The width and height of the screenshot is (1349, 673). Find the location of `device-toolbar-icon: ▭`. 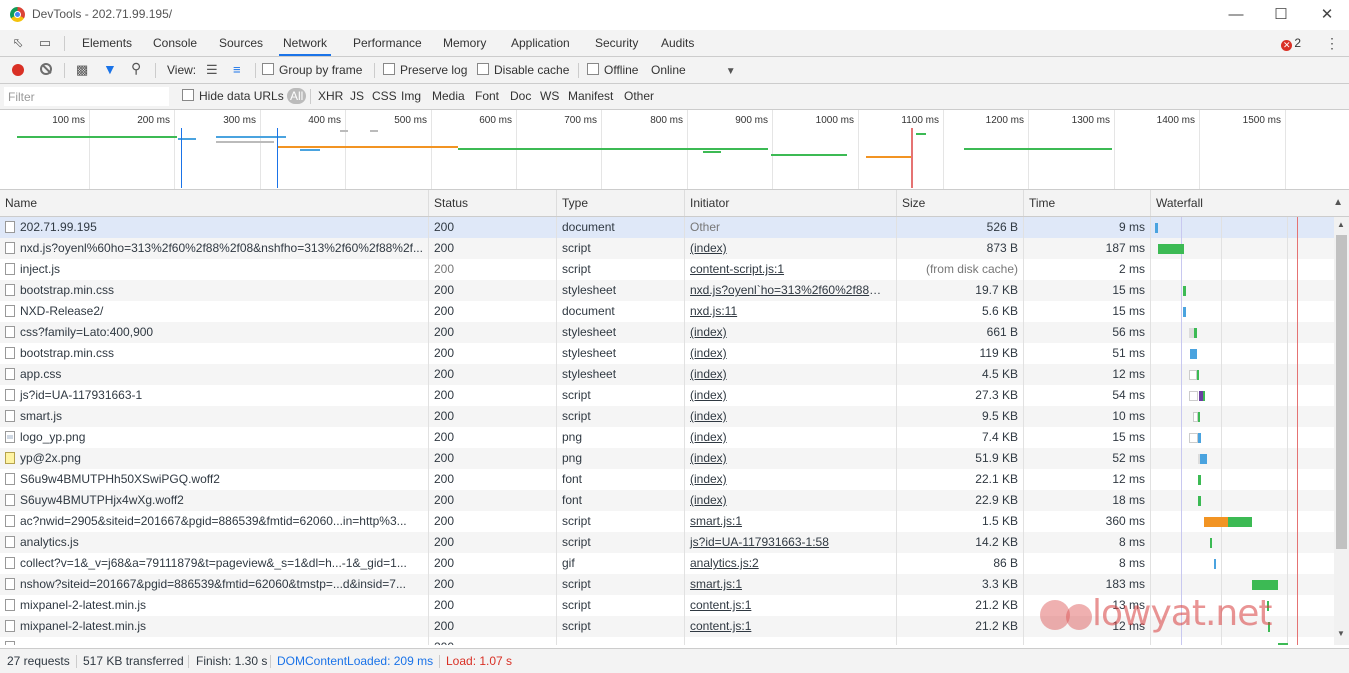

device-toolbar-icon: ▭ is located at coordinates (45, 43).